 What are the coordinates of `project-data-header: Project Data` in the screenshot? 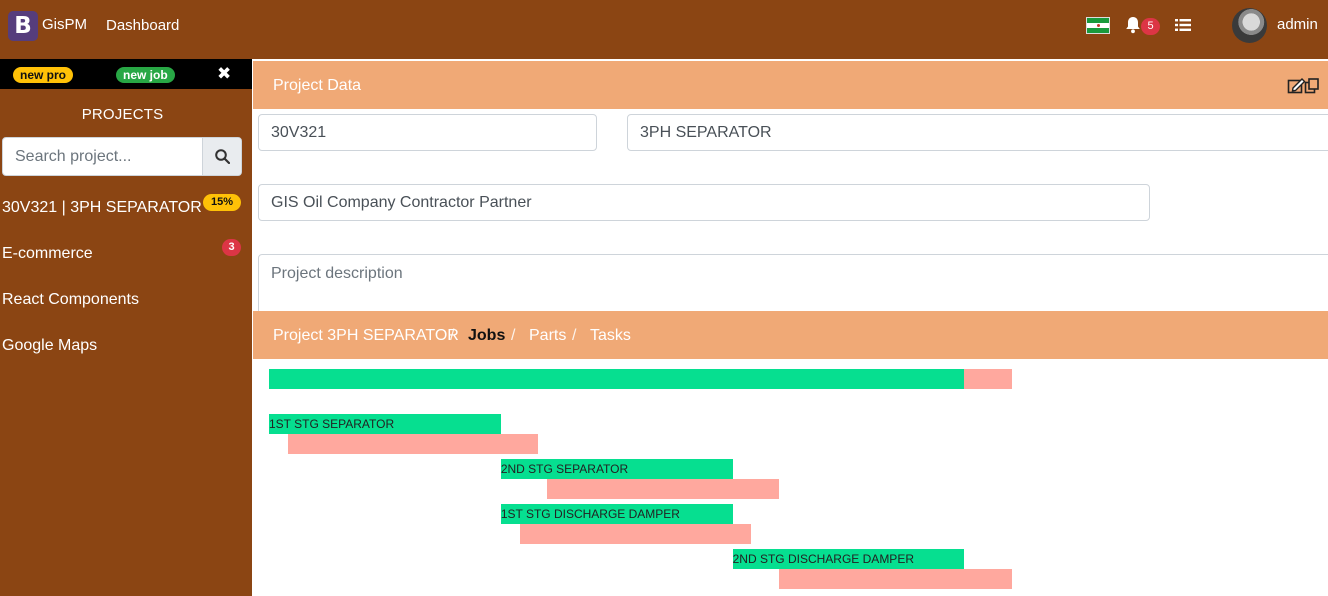 It's located at (790, 85).